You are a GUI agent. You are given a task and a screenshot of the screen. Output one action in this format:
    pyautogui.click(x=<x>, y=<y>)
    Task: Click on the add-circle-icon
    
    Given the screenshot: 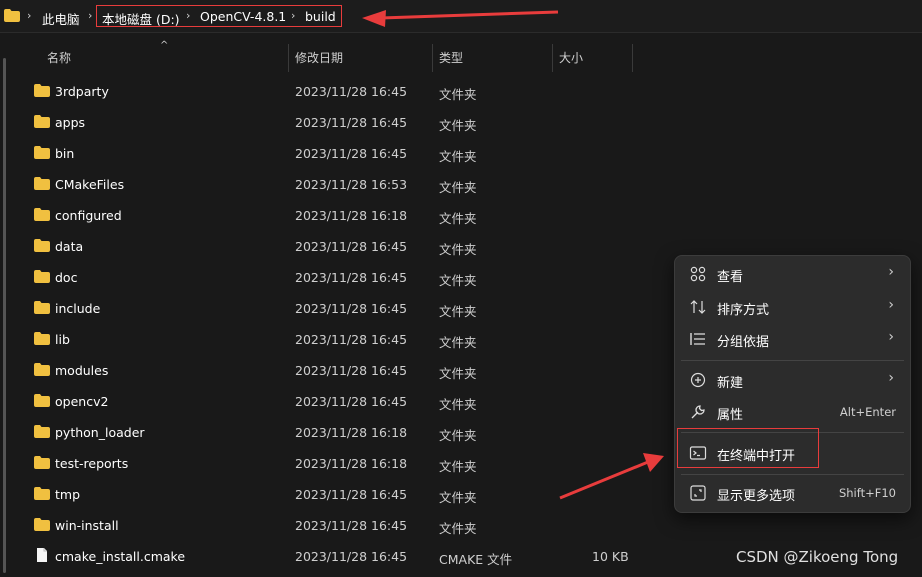 What is the action you would take?
    pyautogui.click(x=698, y=380)
    